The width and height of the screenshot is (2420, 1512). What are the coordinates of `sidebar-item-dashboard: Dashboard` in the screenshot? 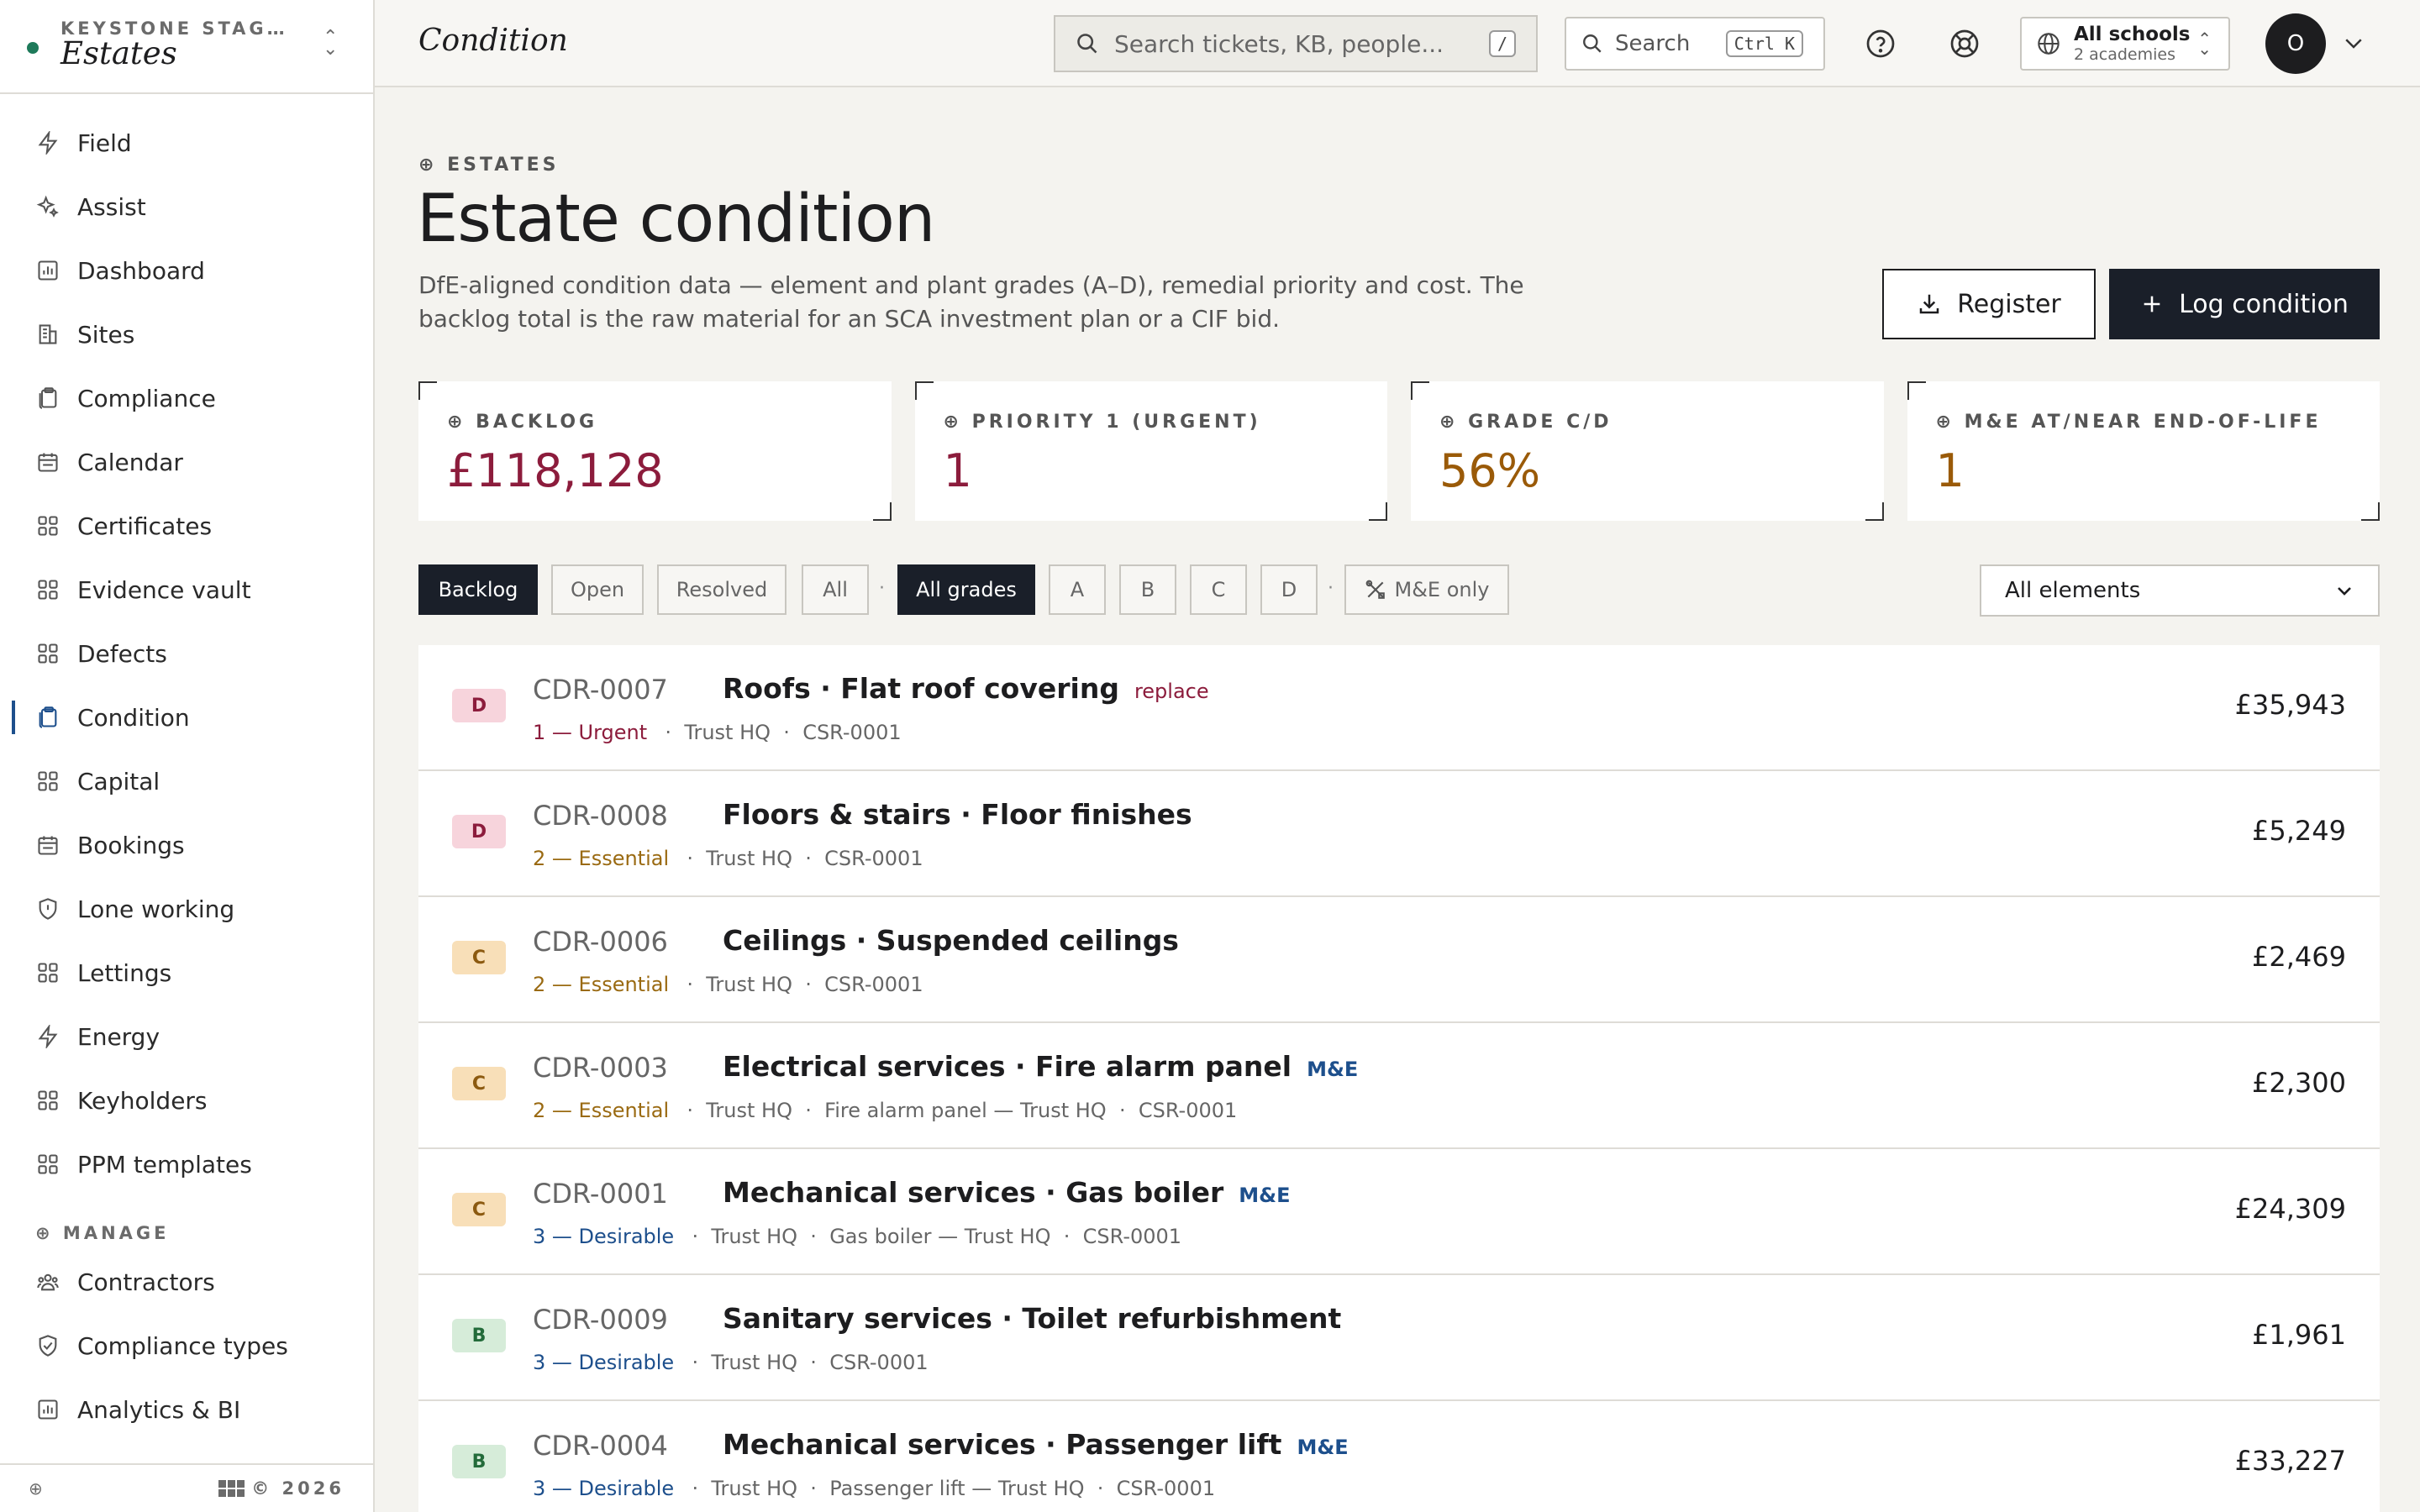 It's located at (187, 270).